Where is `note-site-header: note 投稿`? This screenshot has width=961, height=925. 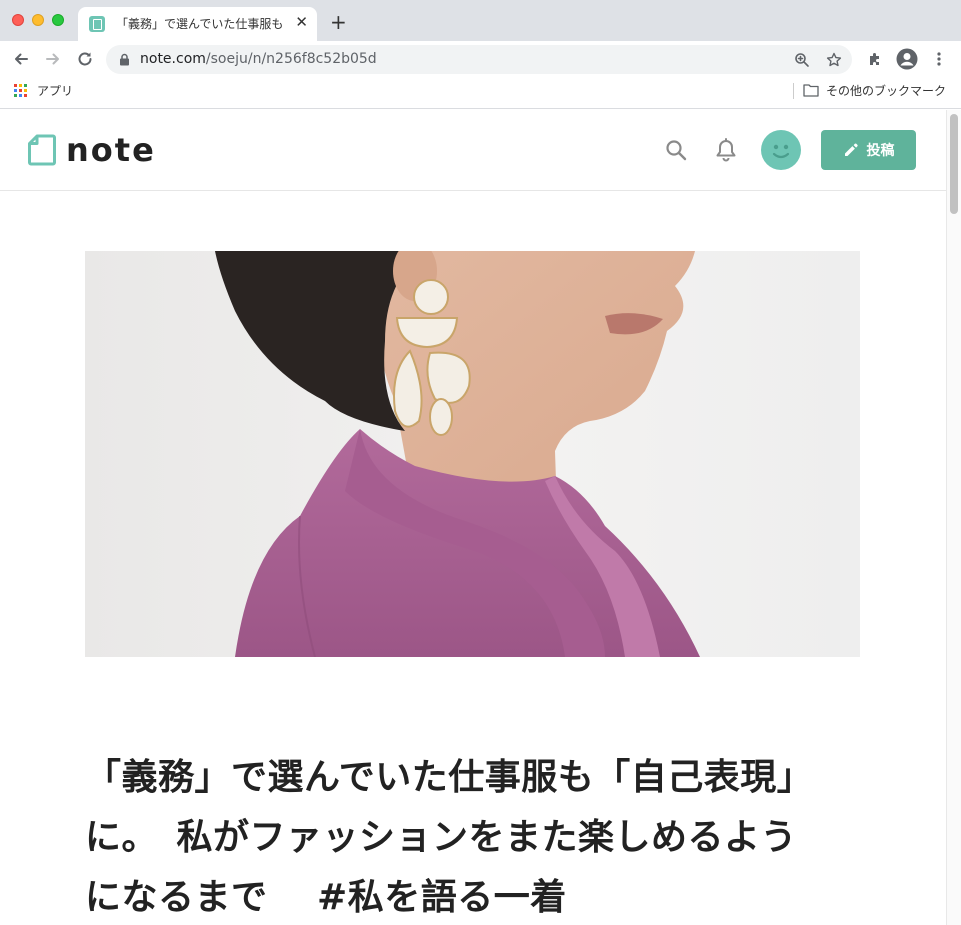
note-site-header: note 投稿 is located at coordinates (473, 150).